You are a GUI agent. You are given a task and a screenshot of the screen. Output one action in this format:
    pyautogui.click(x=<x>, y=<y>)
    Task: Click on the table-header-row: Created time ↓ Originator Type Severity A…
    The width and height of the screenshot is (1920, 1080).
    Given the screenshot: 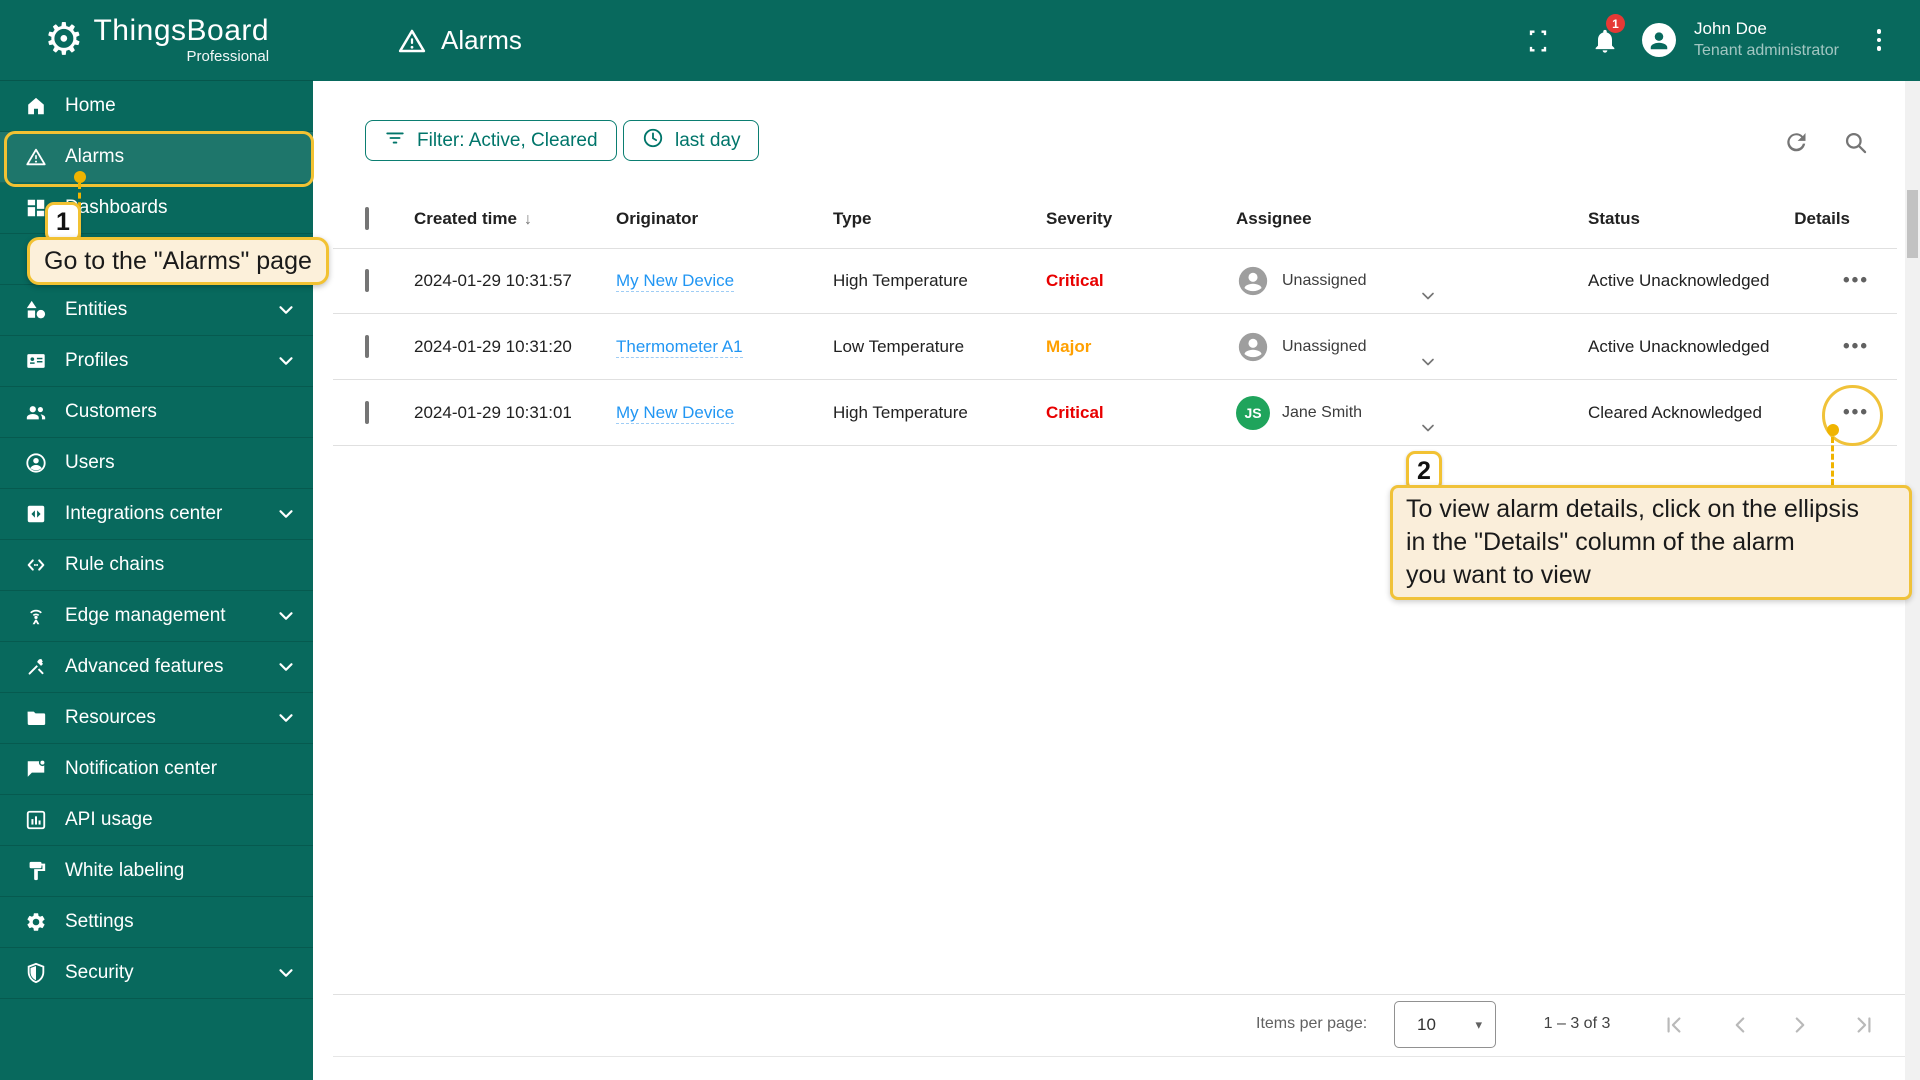 What is the action you would take?
    pyautogui.click(x=1115, y=219)
    